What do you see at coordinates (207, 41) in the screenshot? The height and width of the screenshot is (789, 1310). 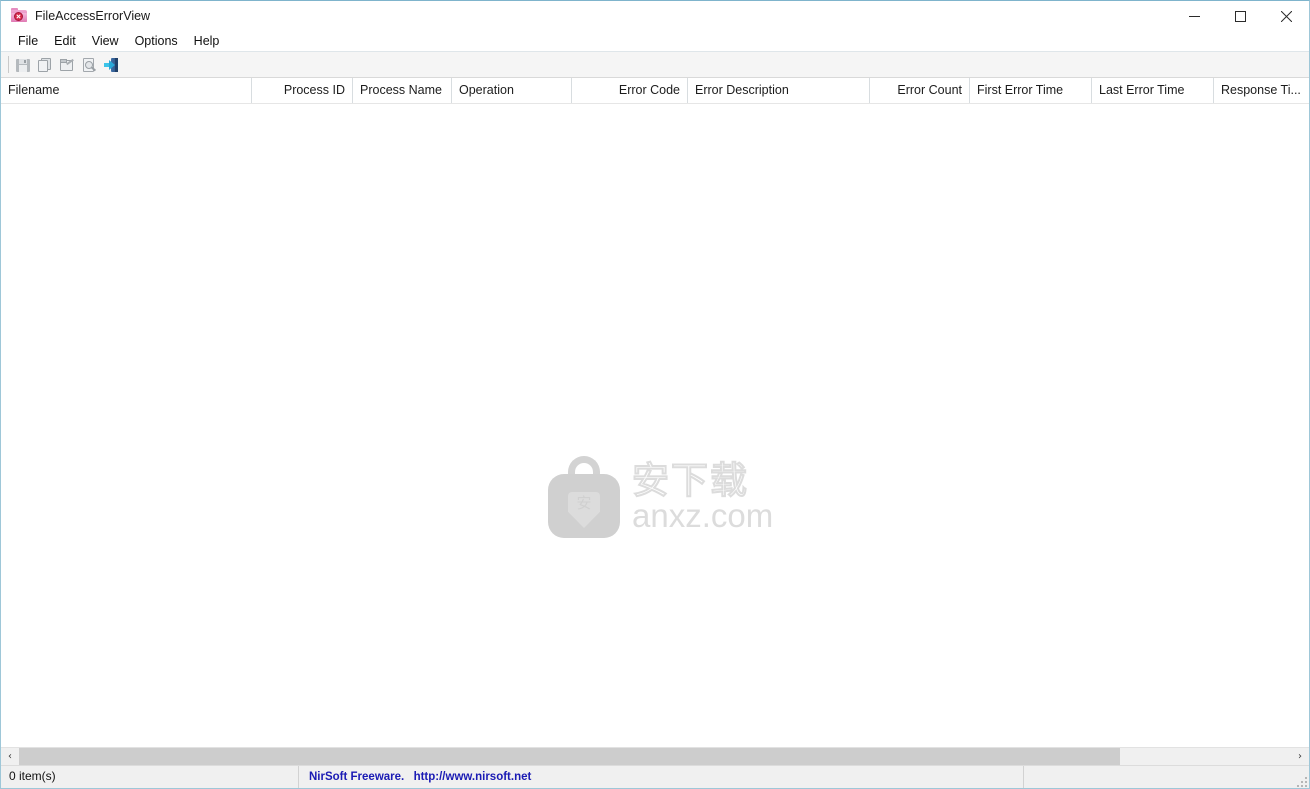 I see `menu-item-help: Help` at bounding box center [207, 41].